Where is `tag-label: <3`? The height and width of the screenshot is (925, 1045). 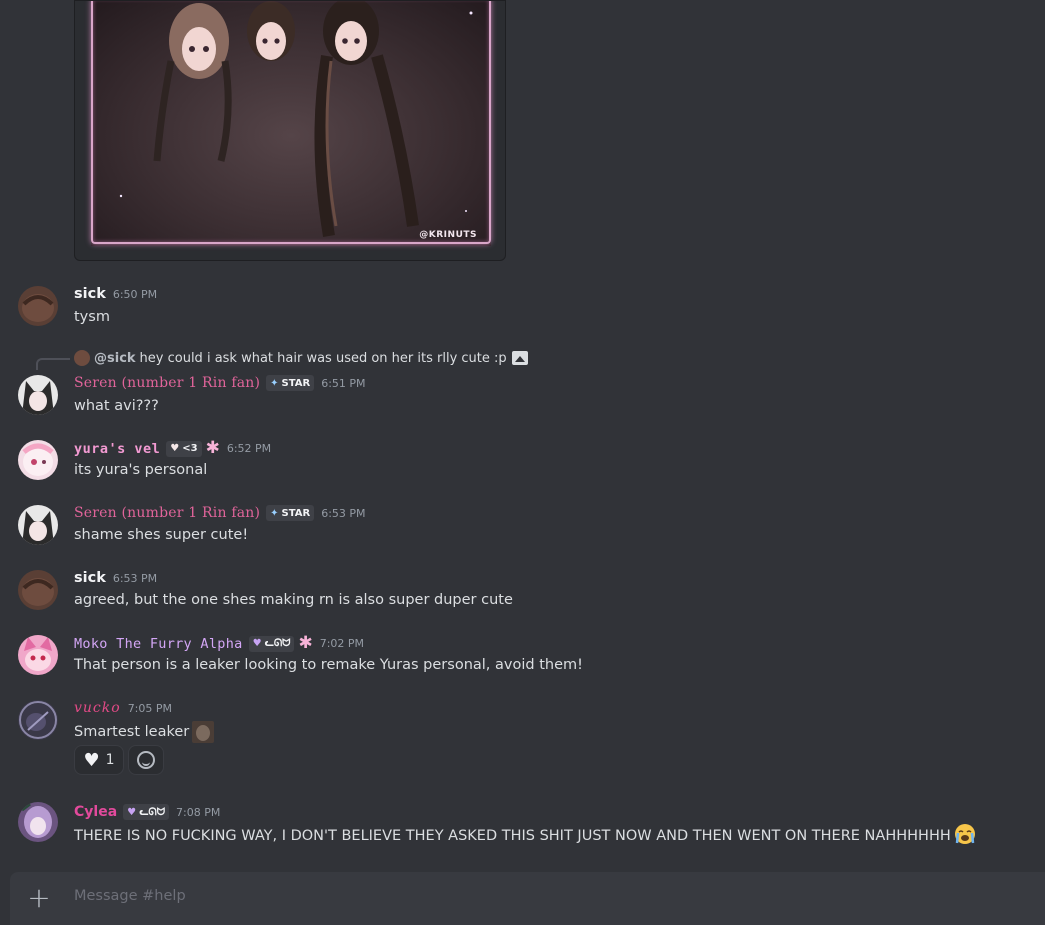
tag-label: <3 is located at coordinates (190, 448).